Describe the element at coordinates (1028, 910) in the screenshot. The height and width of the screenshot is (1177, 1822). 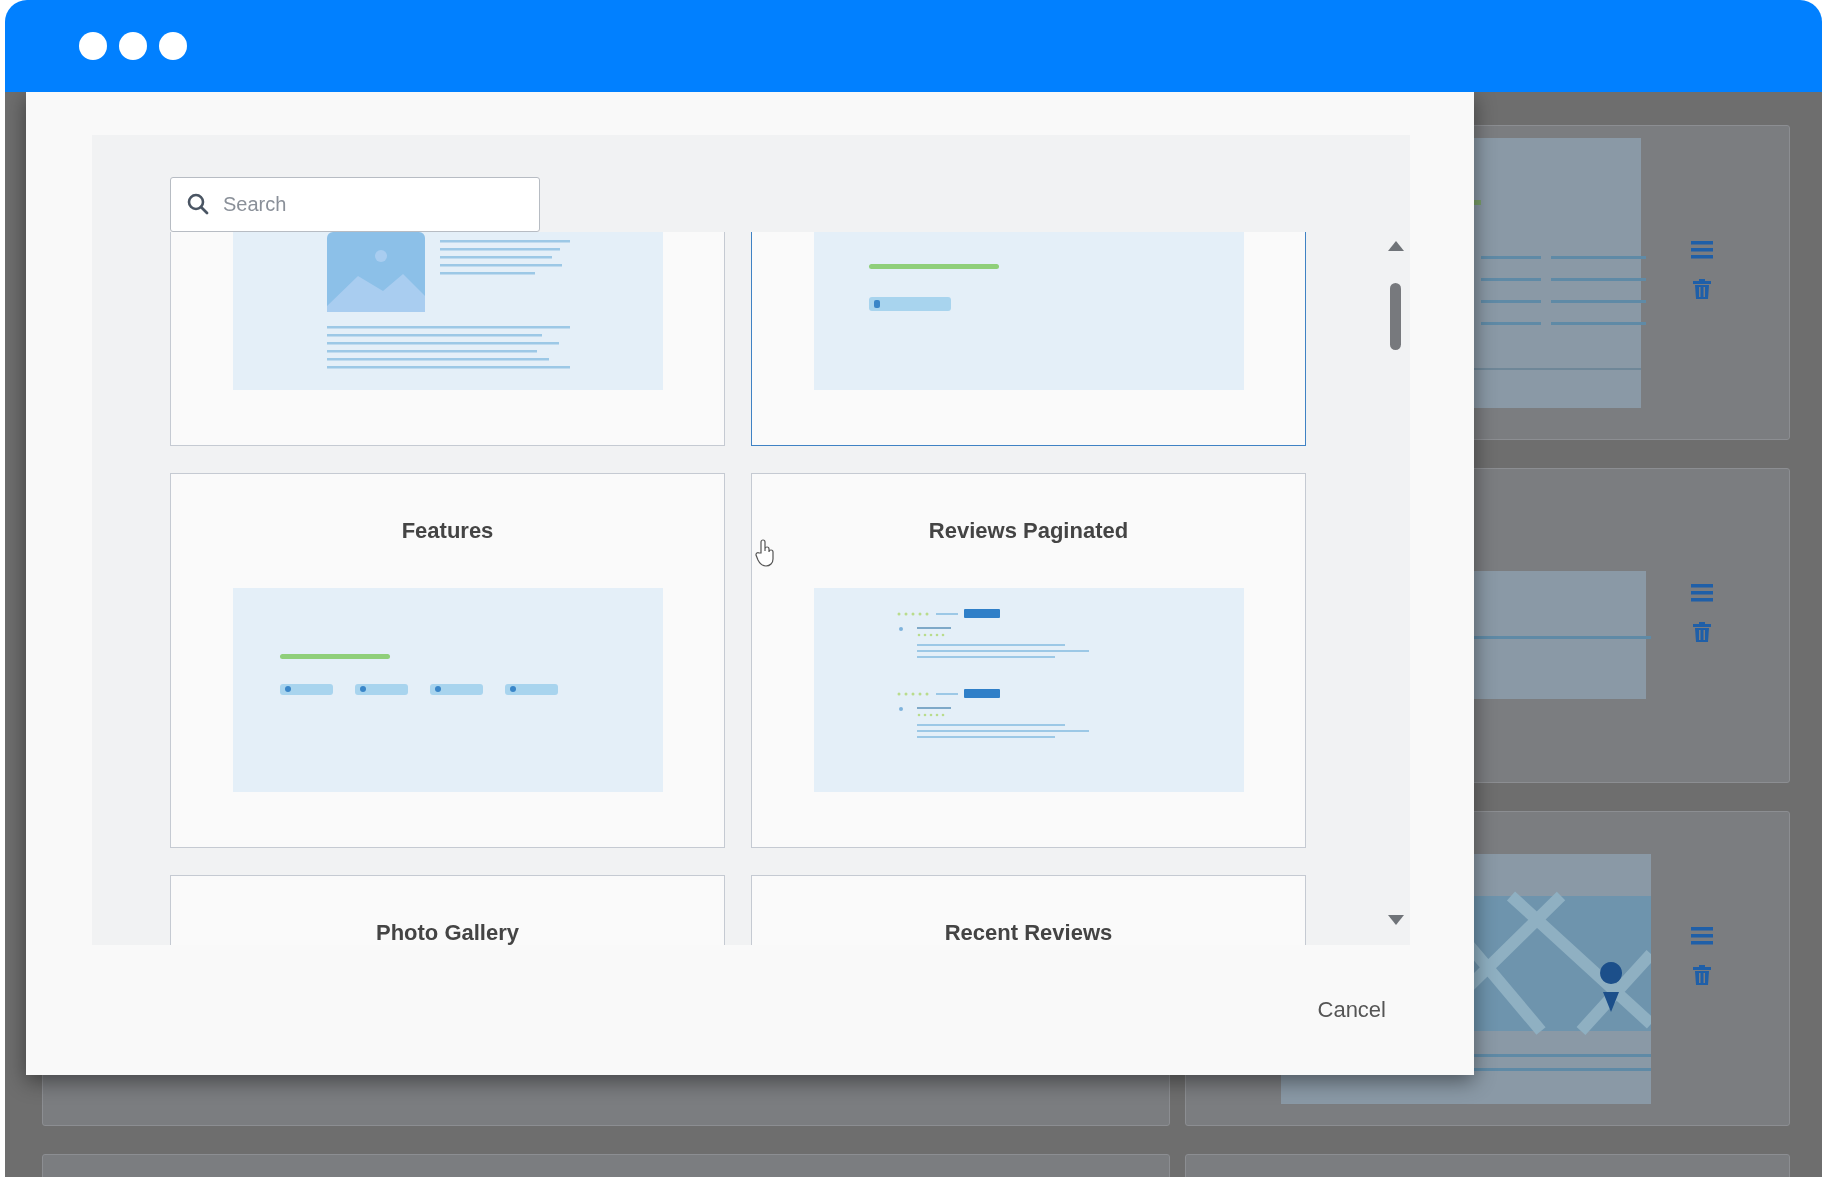
I see `template-card: Recent Reviews` at that location.